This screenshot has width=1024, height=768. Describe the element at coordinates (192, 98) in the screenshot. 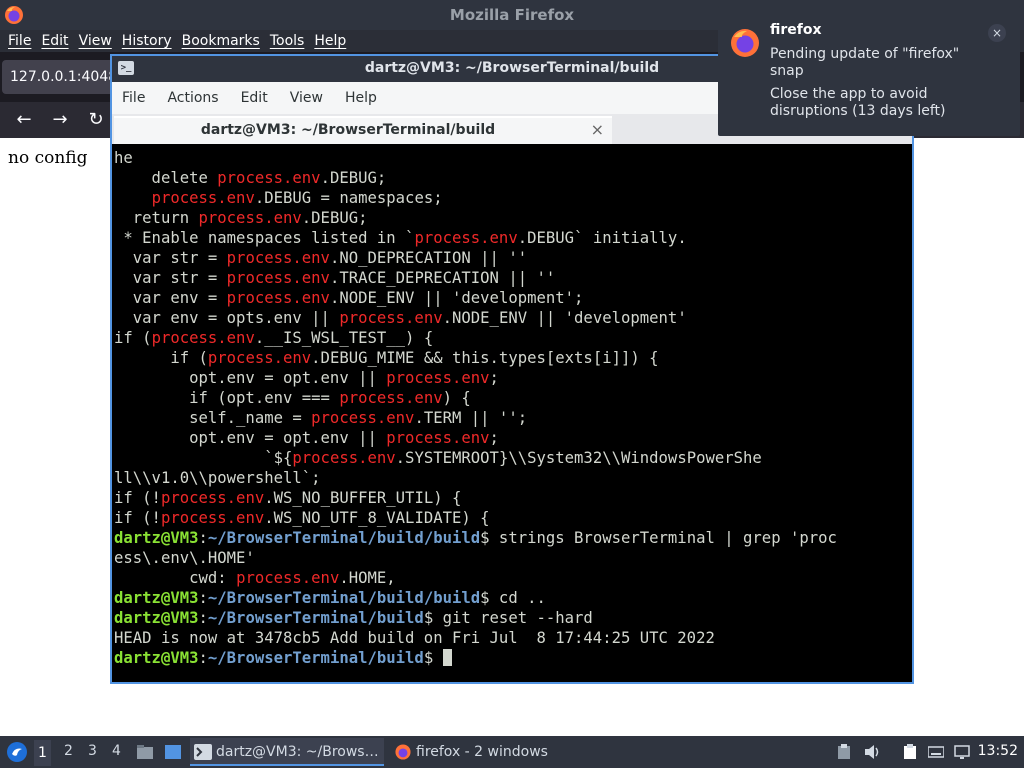

I see `terminal-menu-actions: Actions` at that location.